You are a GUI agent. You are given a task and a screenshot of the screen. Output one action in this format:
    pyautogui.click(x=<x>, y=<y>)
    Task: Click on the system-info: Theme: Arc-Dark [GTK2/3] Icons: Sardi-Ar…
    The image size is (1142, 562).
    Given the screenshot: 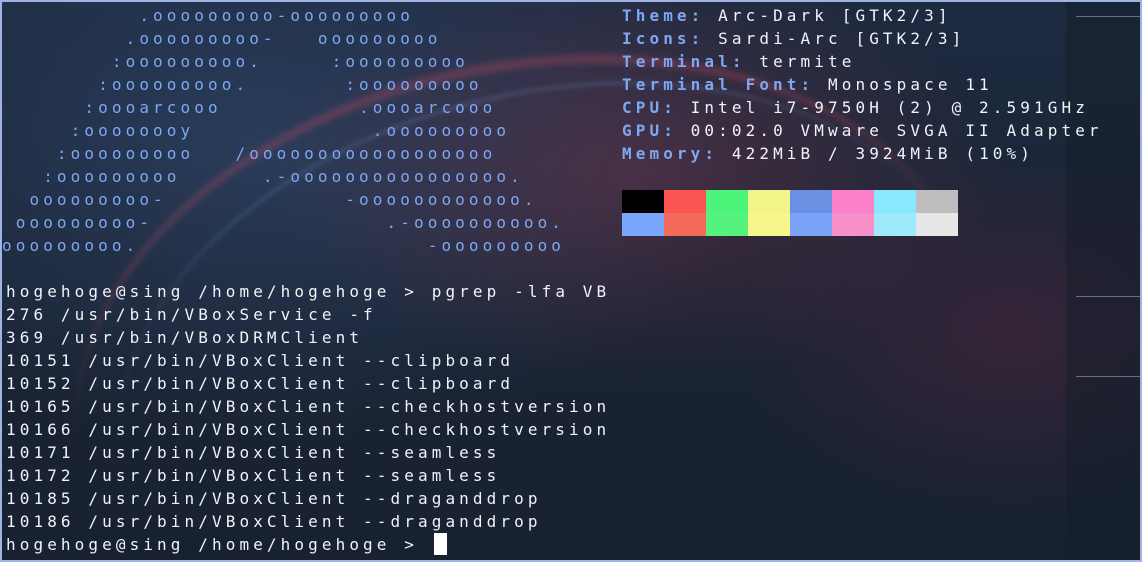 What is the action you would take?
    pyautogui.click(x=862, y=84)
    